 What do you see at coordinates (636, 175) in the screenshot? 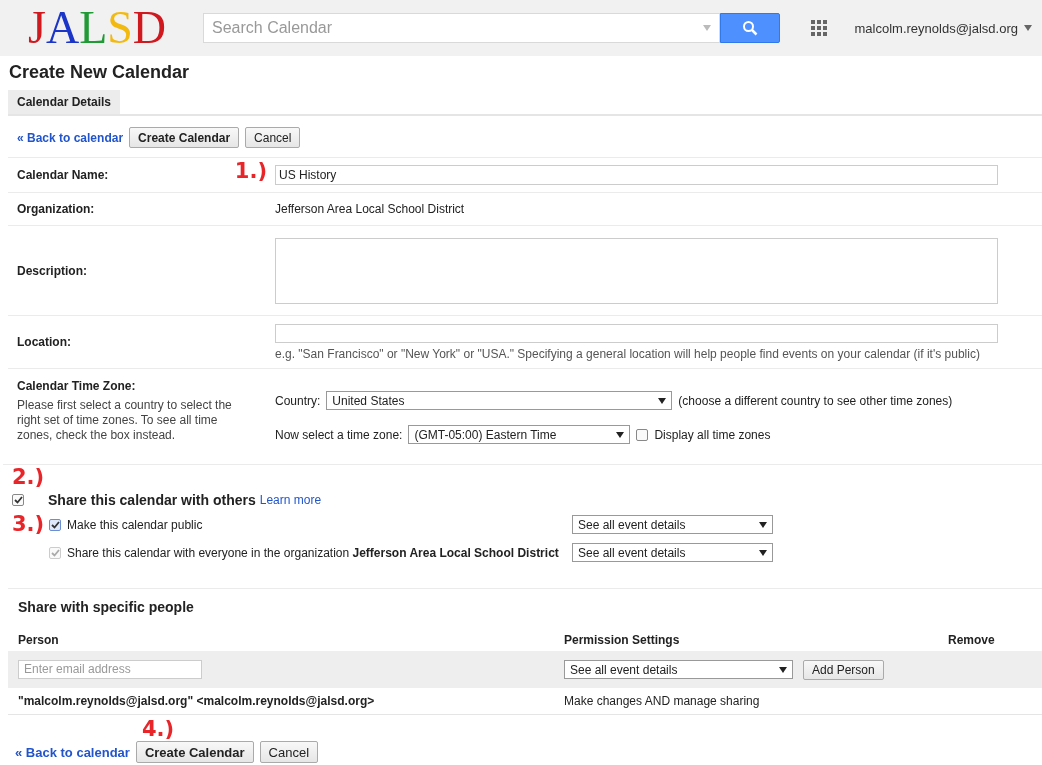
I see `calendar-name-input: US History` at bounding box center [636, 175].